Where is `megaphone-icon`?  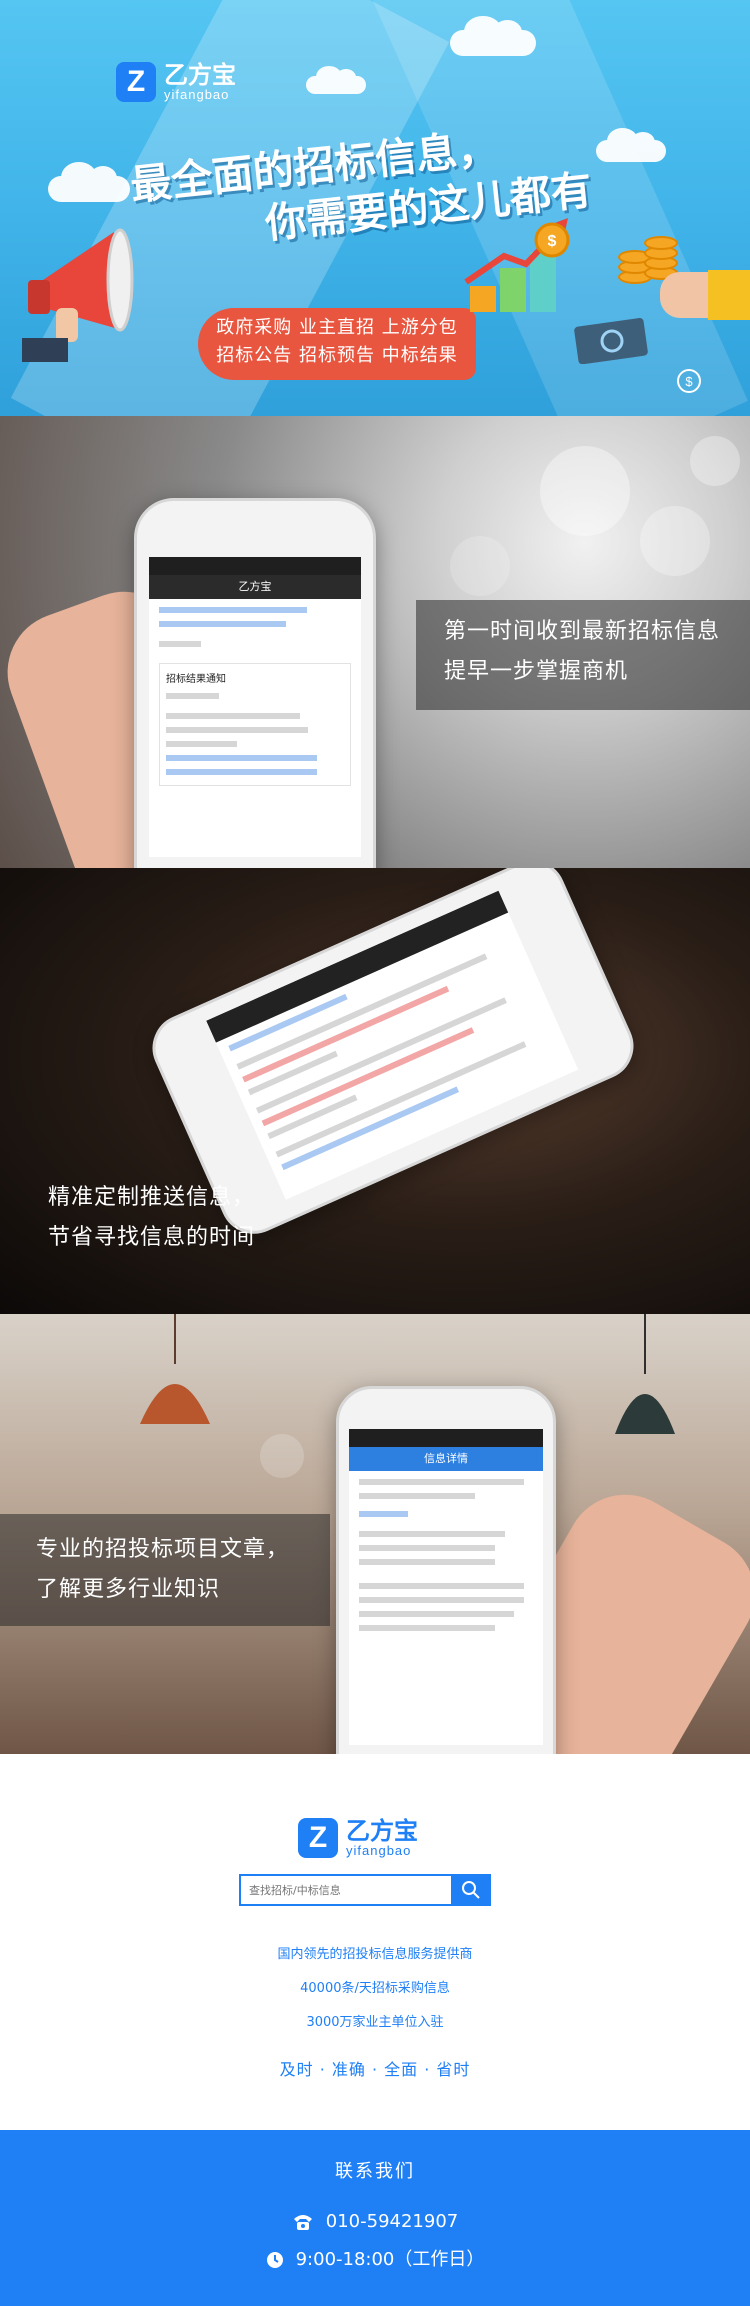
megaphone-icon is located at coordinates (78, 295).